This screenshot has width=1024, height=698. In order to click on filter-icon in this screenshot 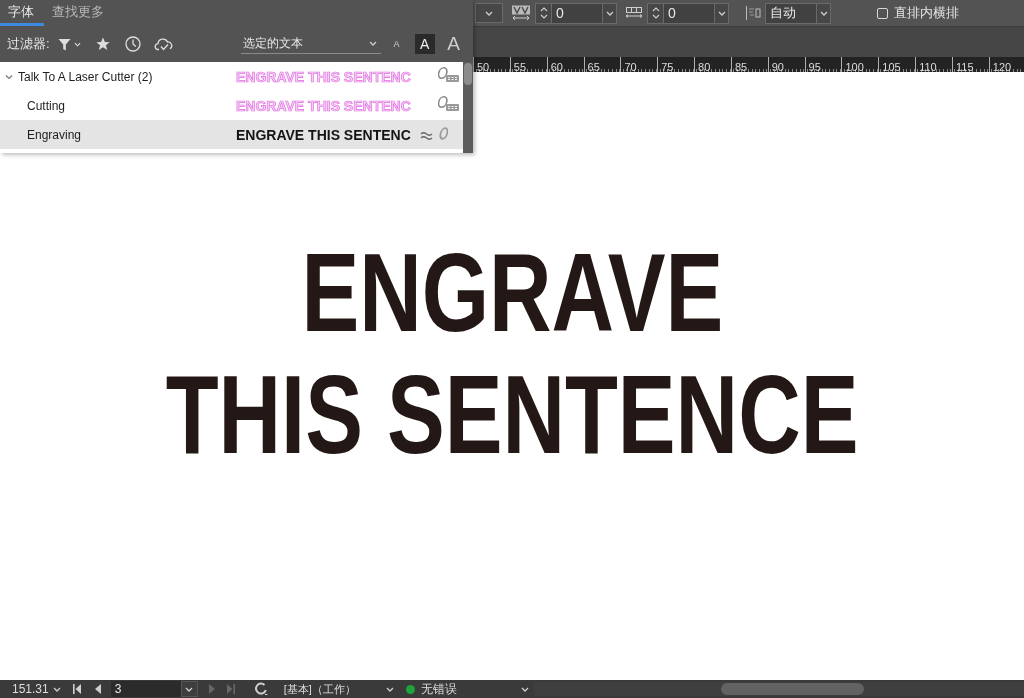, I will do `click(64, 44)`.